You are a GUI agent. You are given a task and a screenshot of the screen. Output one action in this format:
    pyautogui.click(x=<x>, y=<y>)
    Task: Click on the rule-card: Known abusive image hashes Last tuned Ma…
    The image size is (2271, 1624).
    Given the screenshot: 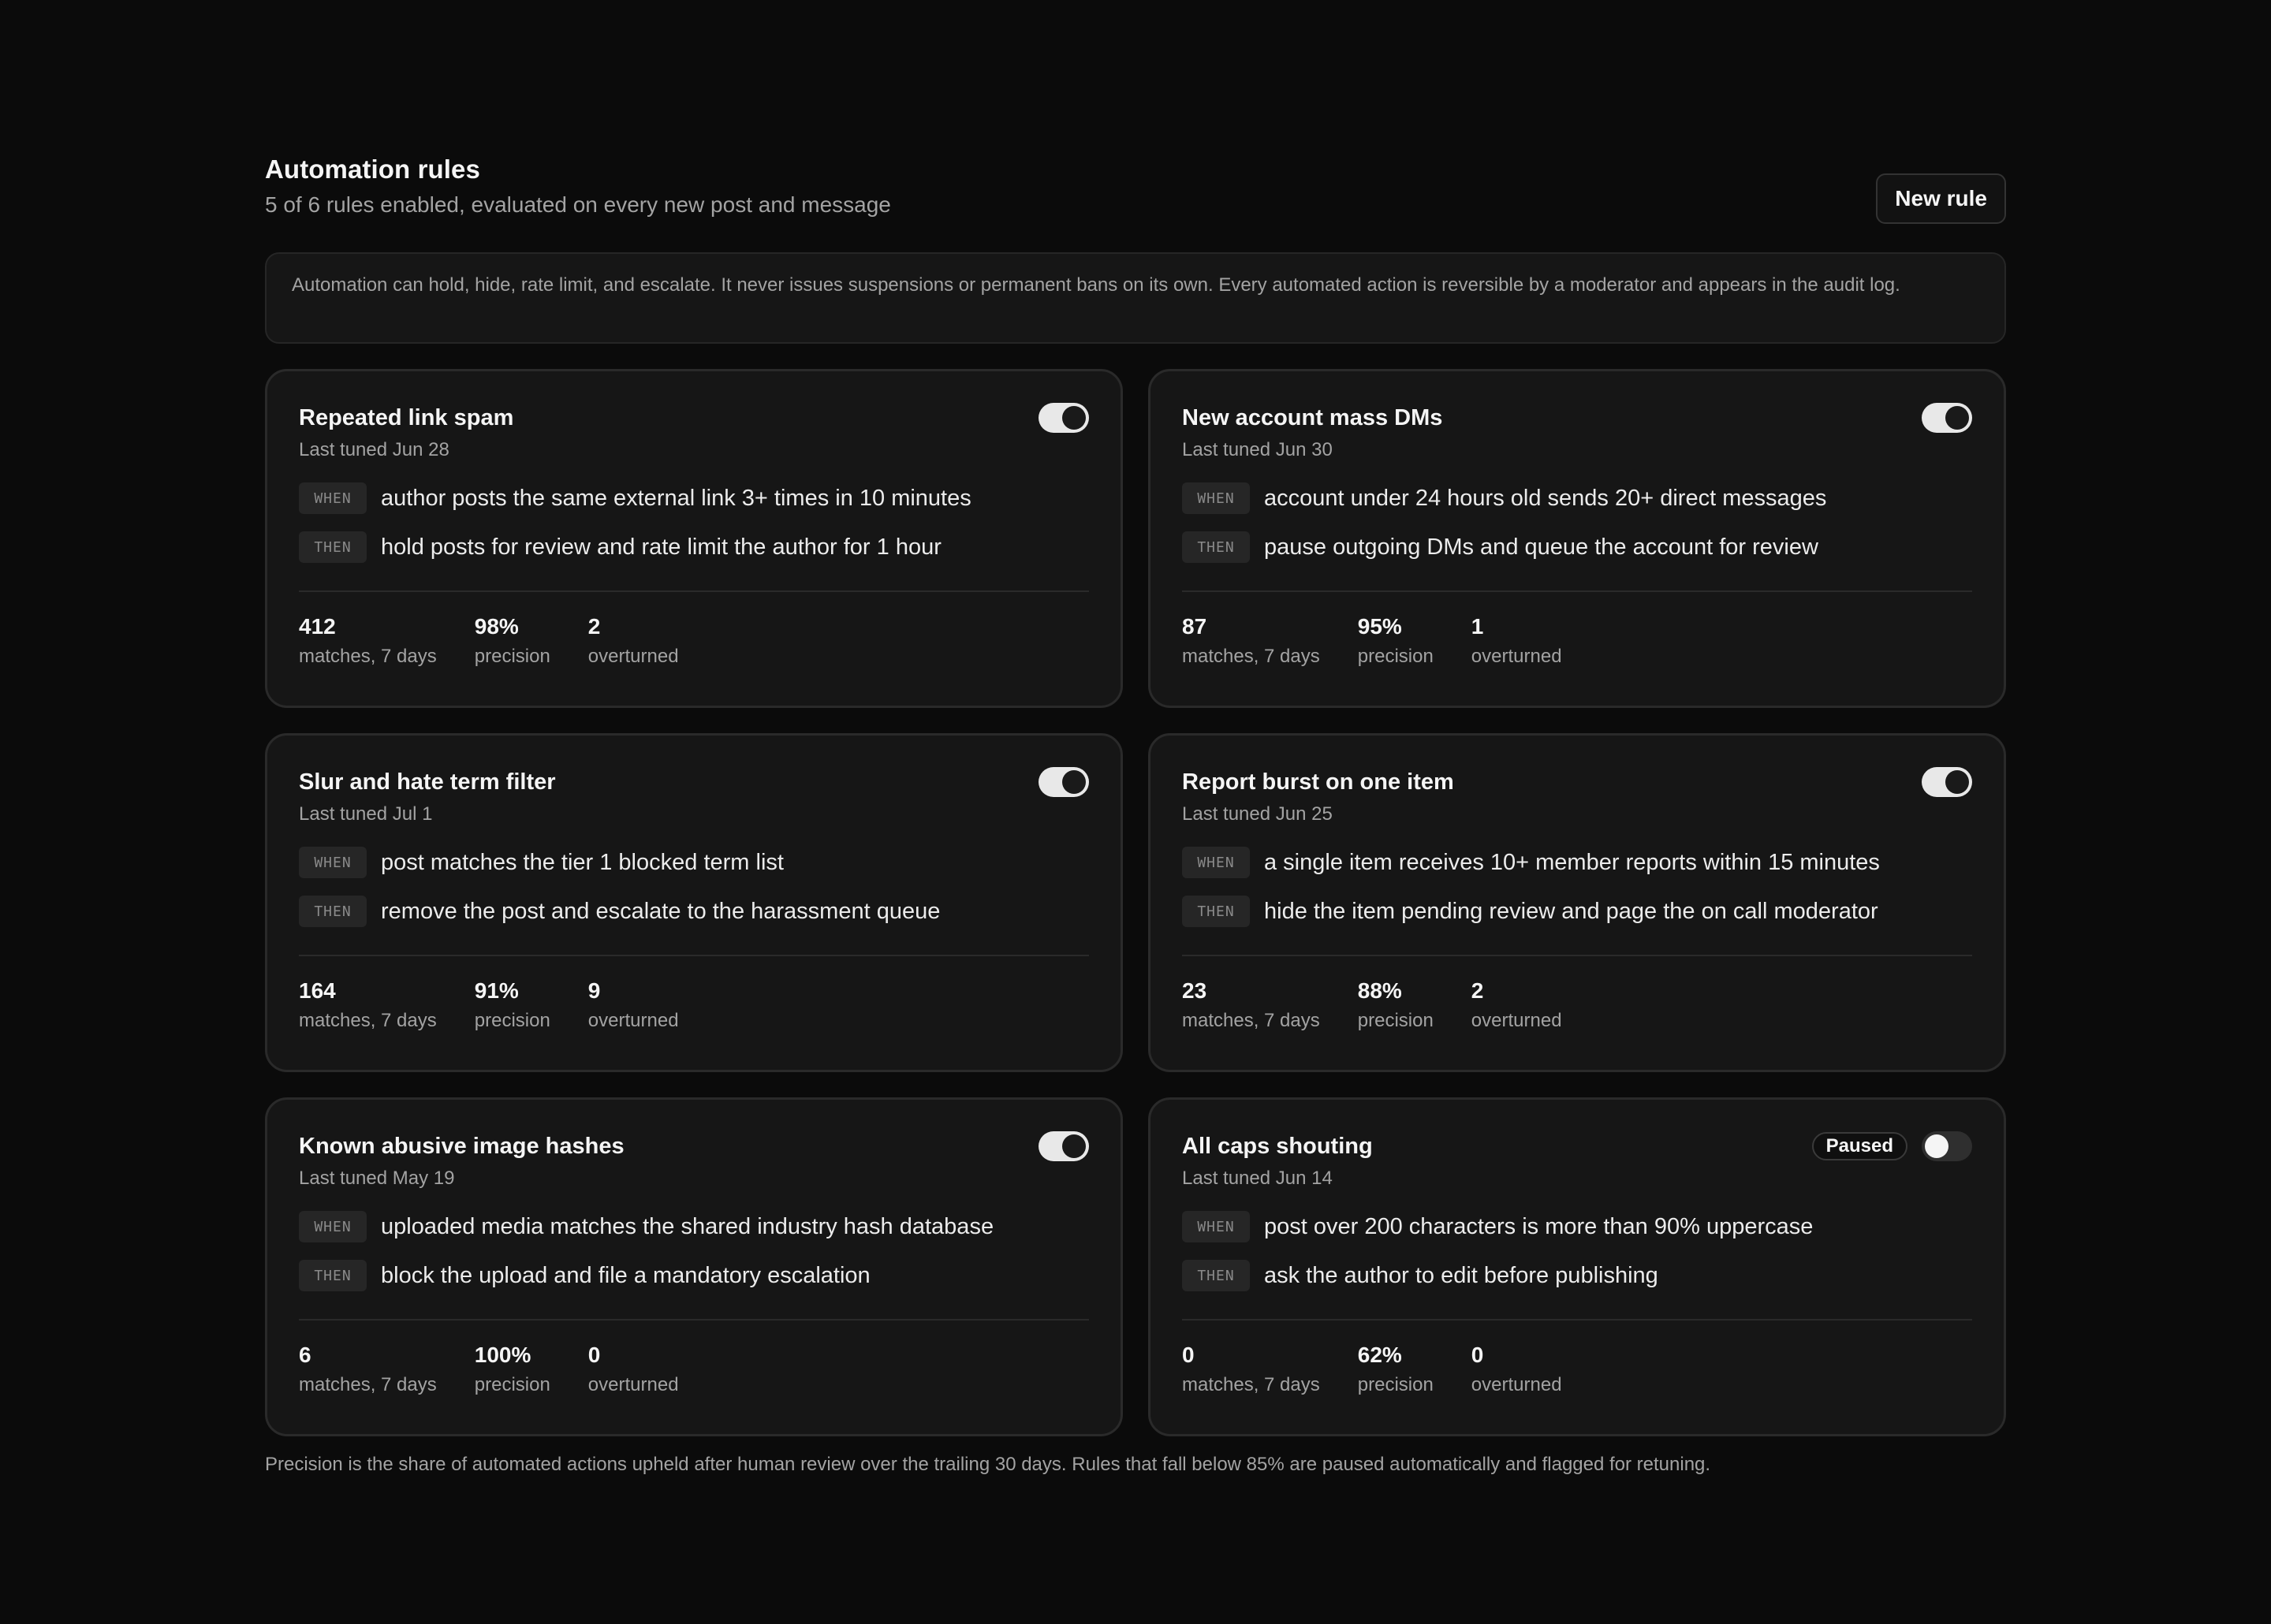 What is the action you would take?
    pyautogui.click(x=694, y=1266)
    